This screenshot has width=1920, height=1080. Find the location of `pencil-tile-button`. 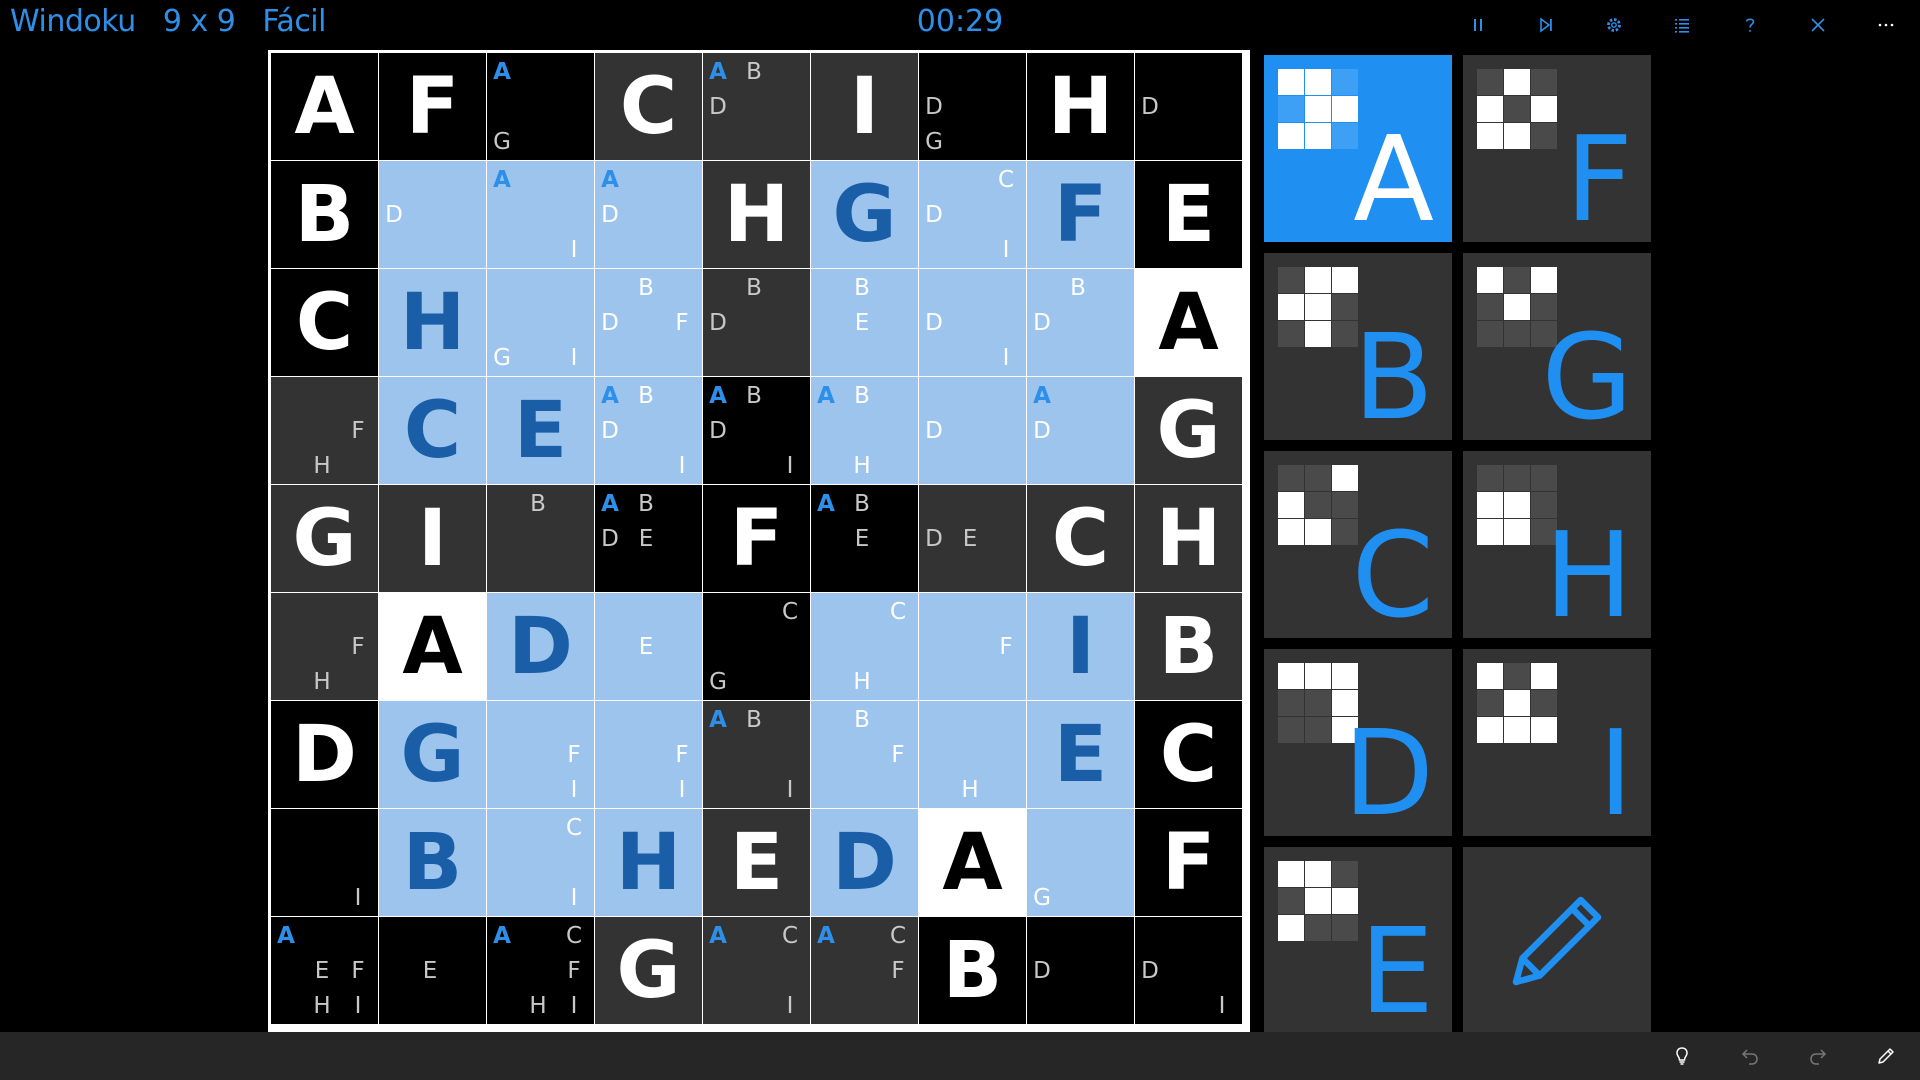

pencil-tile-button is located at coordinates (1557, 940).